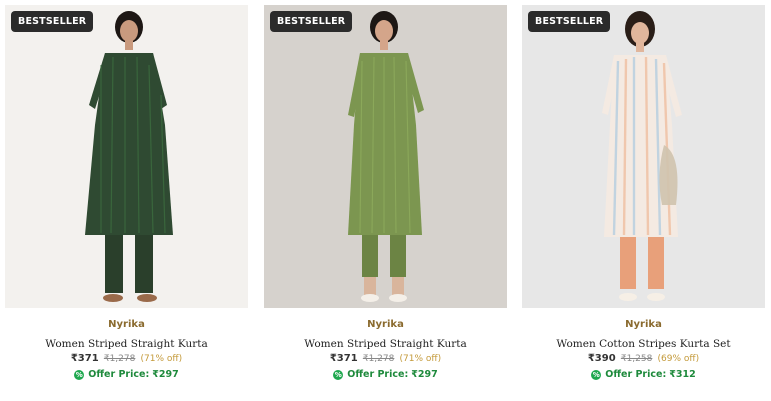 Image resolution: width=771 pixels, height=401 pixels. I want to click on offer-price-row: % Offer Price: ₹312, so click(643, 374).